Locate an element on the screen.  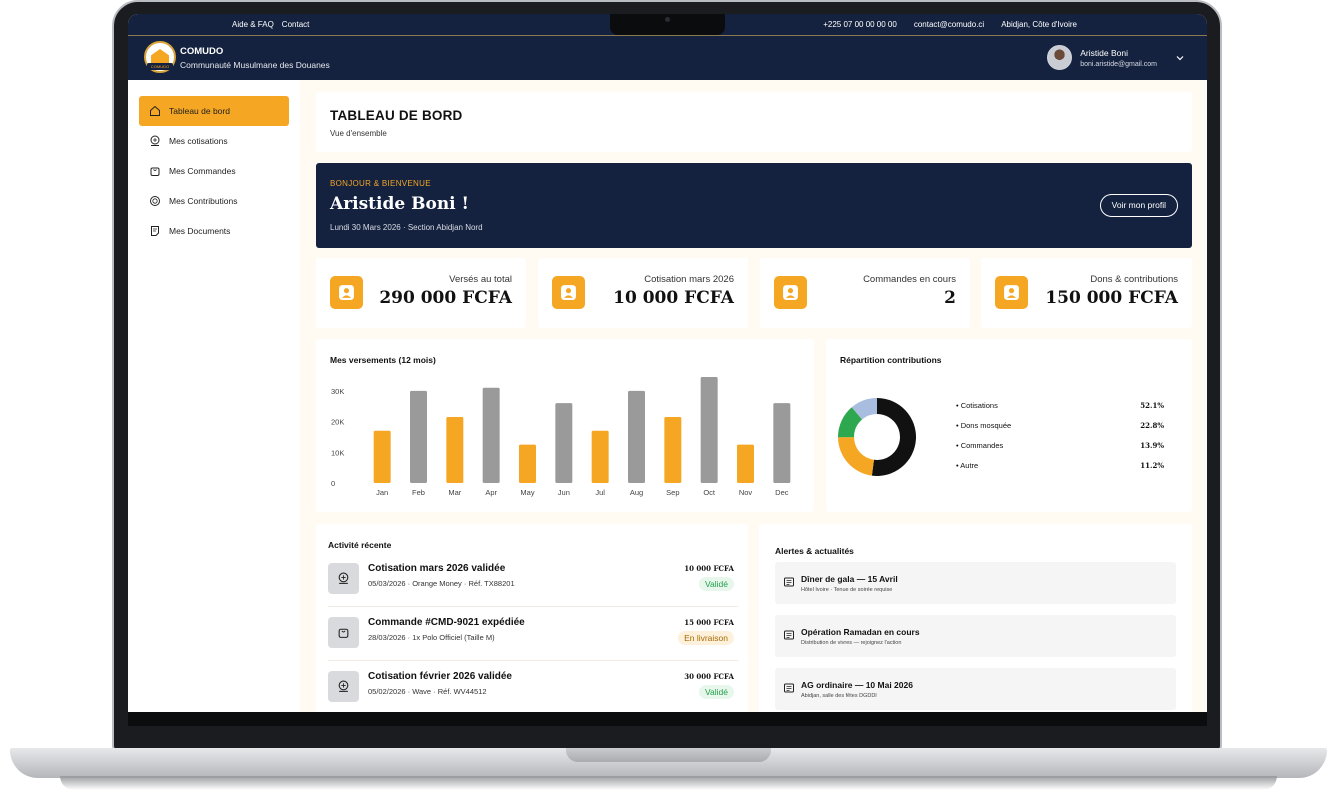
legend-row: • Autre 11.2% is located at coordinates (1060, 471).